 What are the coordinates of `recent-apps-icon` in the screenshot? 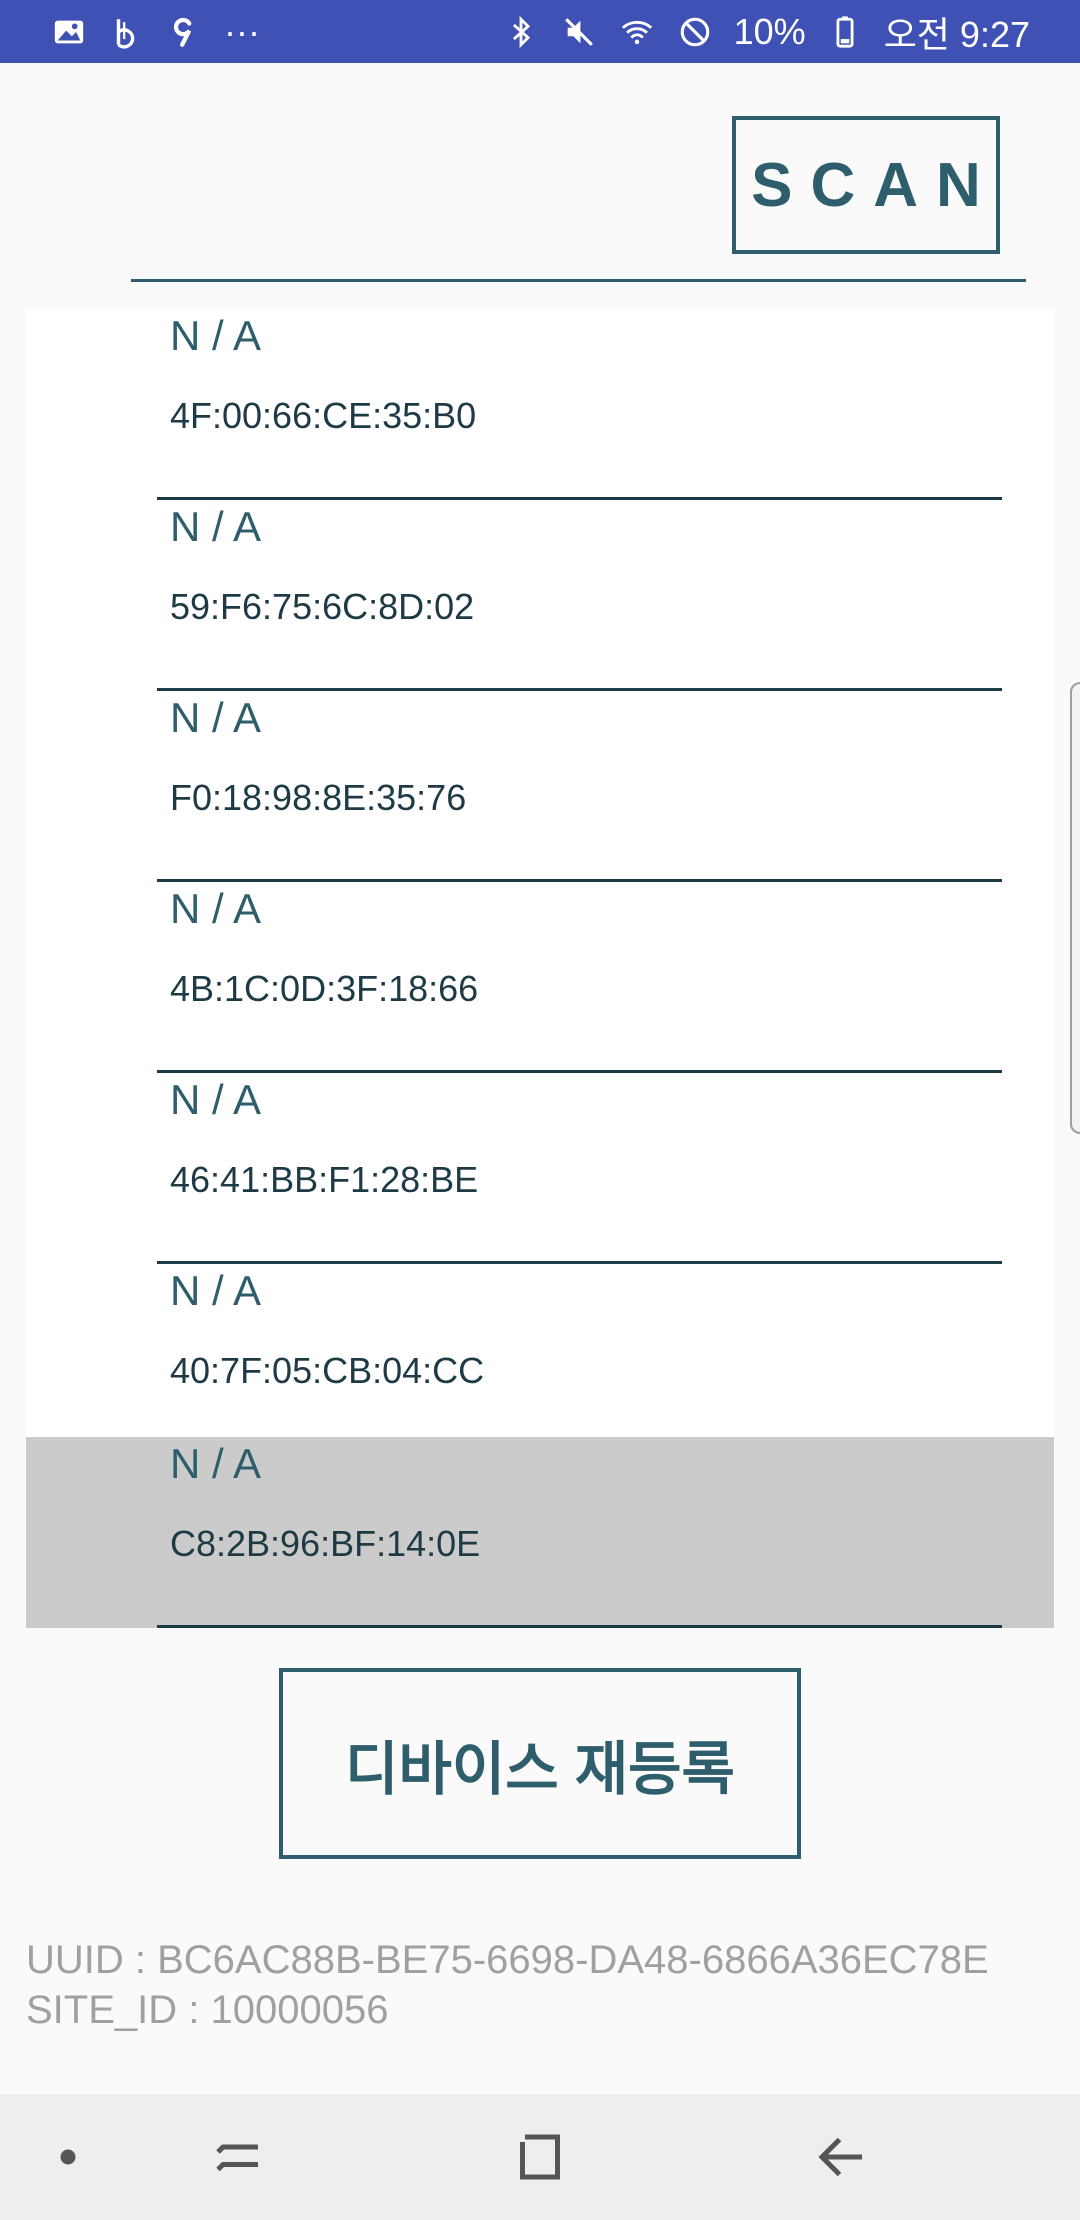 It's located at (238, 2157).